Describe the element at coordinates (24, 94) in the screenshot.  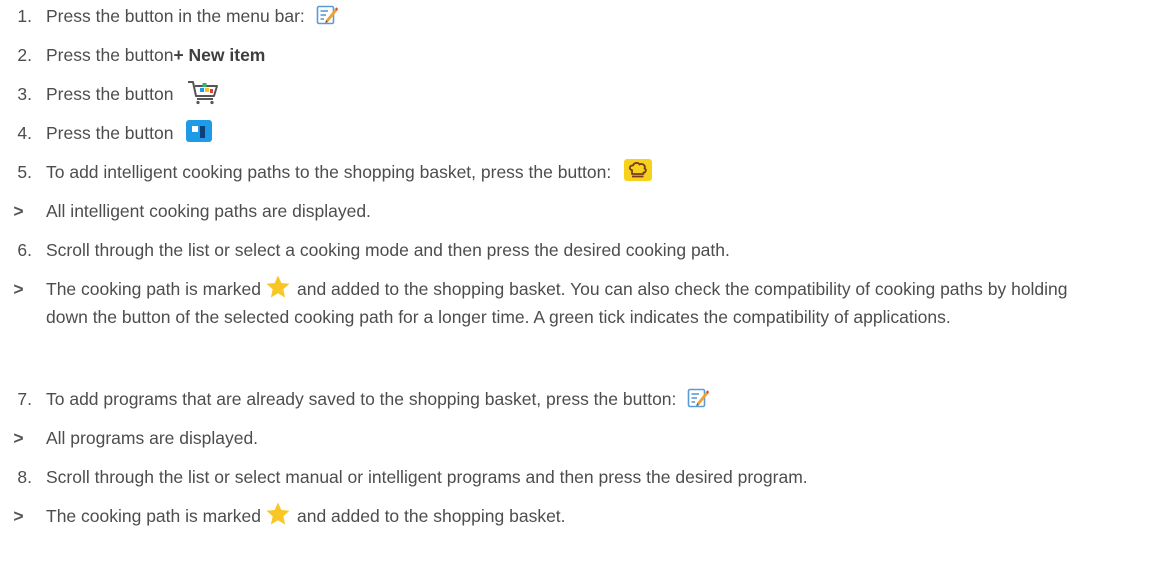
I see `step-marker: 3.` at that location.